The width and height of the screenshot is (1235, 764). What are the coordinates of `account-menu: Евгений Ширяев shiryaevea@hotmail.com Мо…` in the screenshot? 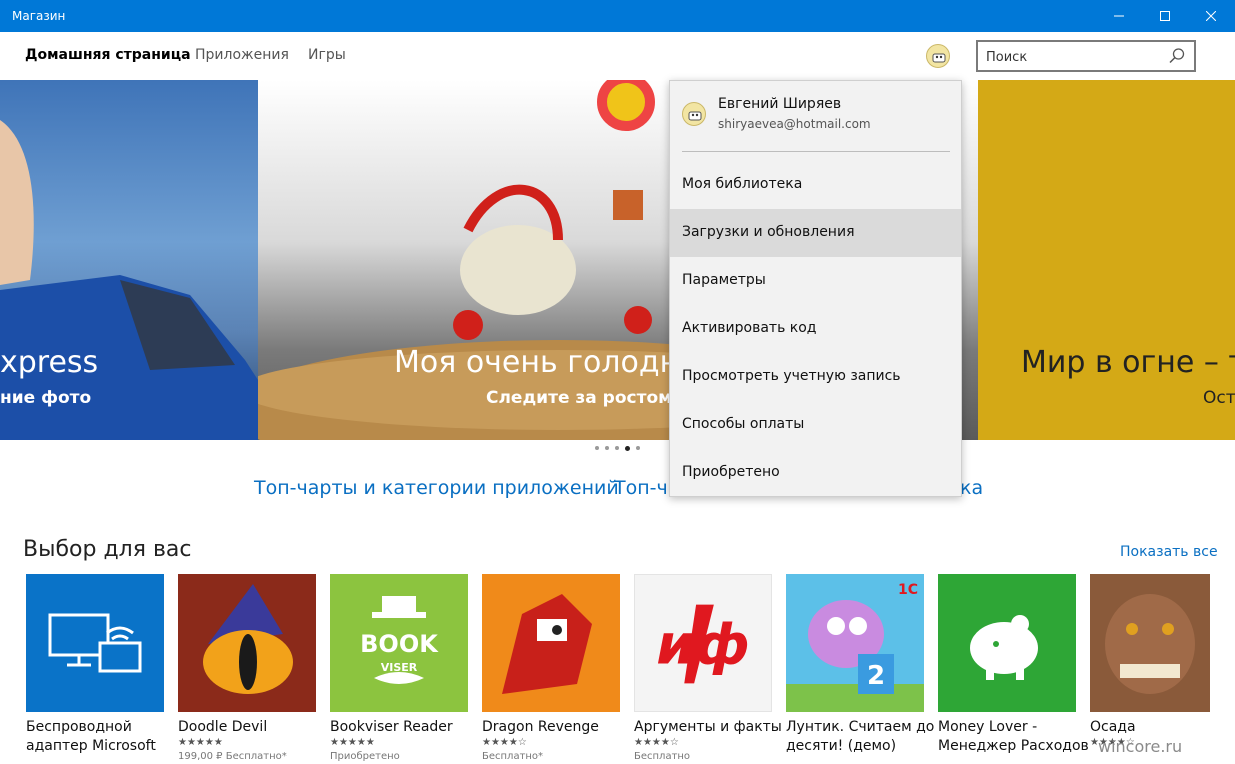 It's located at (815, 288).